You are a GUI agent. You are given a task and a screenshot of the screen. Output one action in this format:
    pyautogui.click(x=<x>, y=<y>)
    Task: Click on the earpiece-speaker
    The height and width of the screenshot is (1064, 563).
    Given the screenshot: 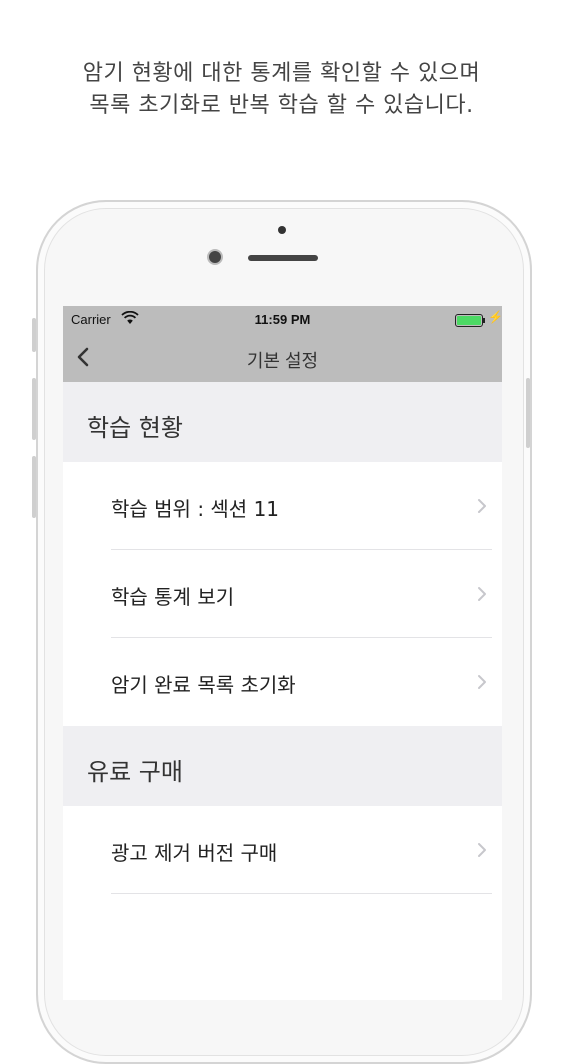 What is the action you would take?
    pyautogui.click(x=283, y=258)
    